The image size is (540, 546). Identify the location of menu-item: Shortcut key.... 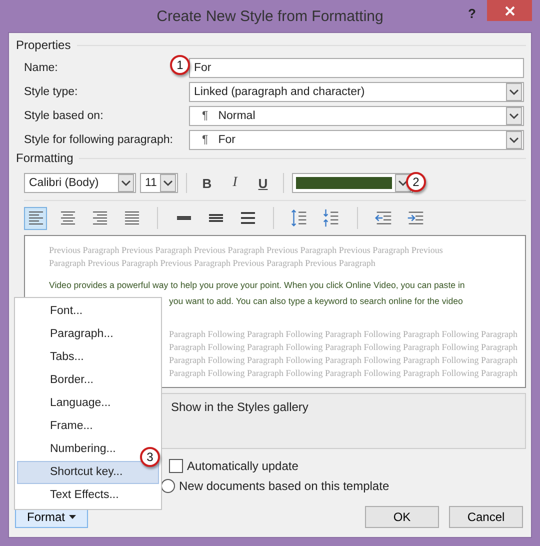
(88, 472).